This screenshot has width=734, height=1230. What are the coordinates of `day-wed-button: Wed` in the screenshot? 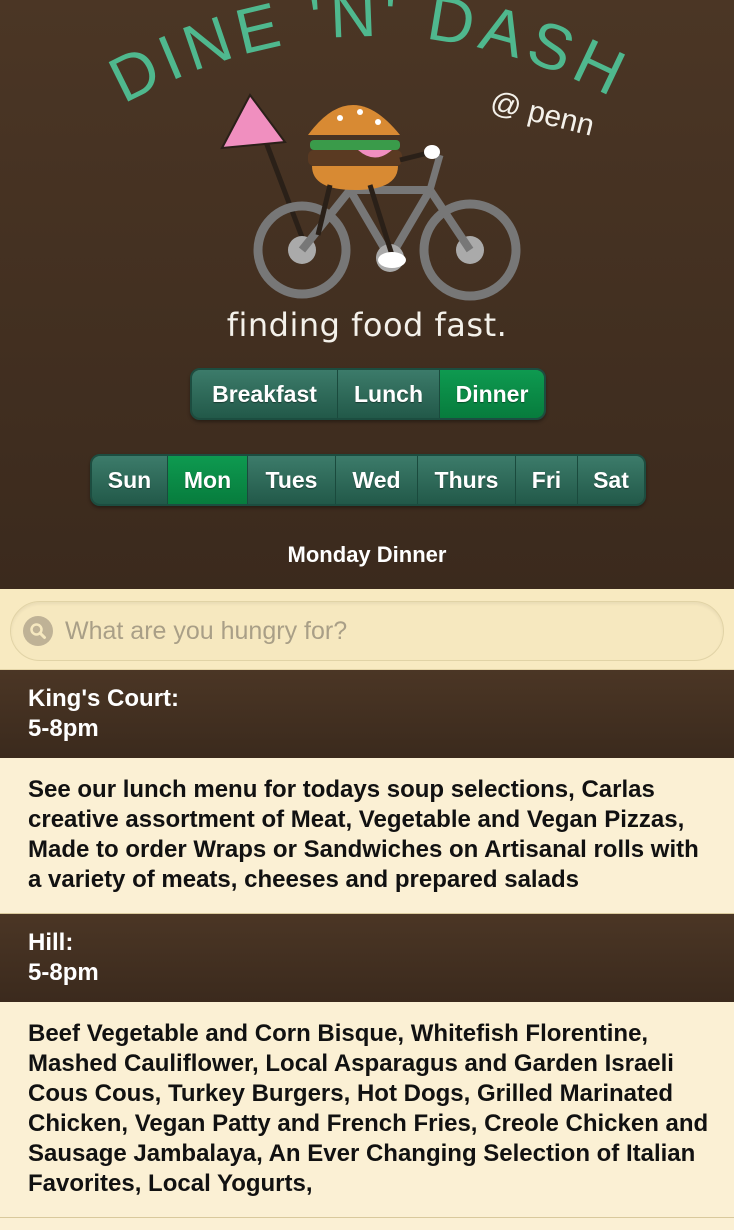 It's located at (377, 480).